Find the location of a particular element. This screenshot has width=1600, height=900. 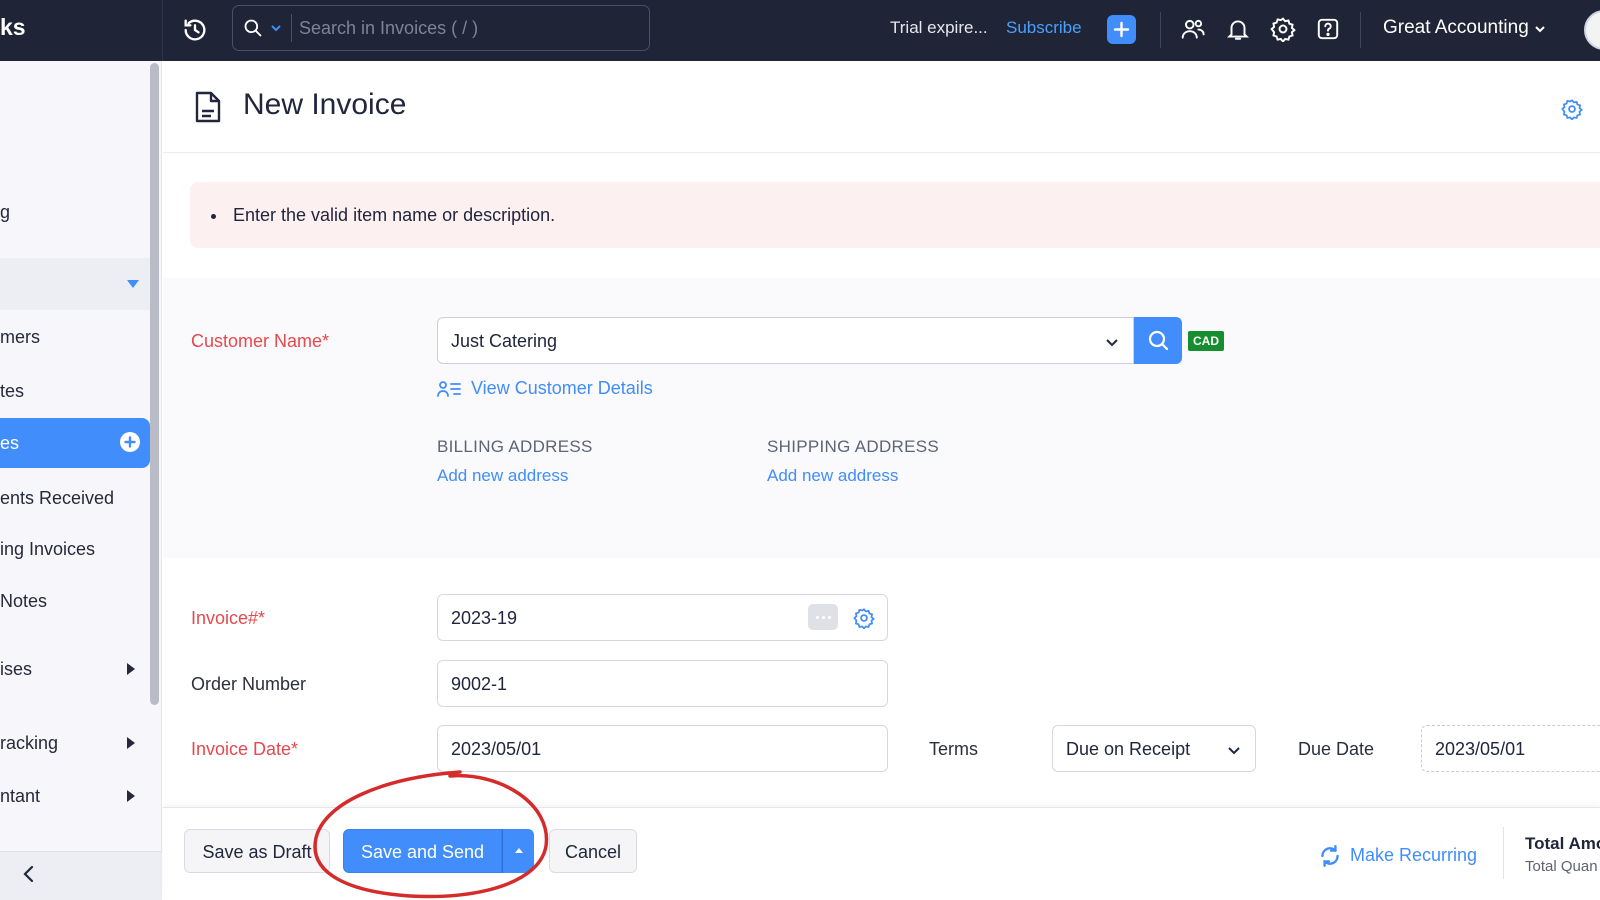

sidebar-item-label: g is located at coordinates (5, 212).